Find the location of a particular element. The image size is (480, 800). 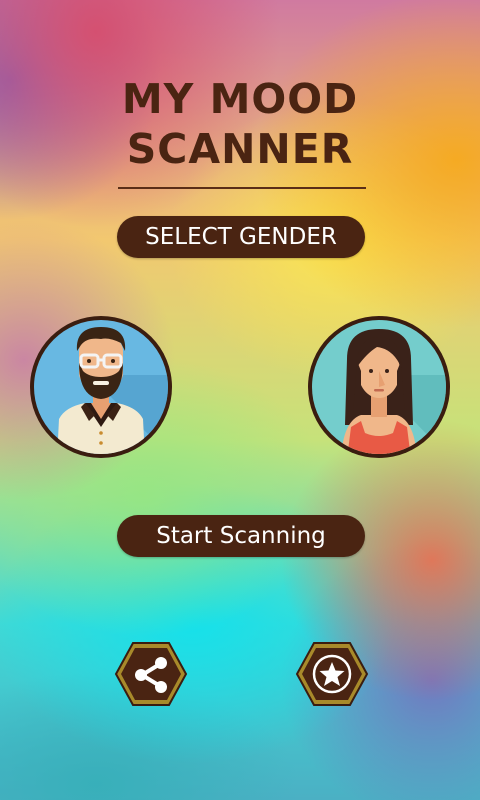

female-avatar-icon is located at coordinates (379, 387).